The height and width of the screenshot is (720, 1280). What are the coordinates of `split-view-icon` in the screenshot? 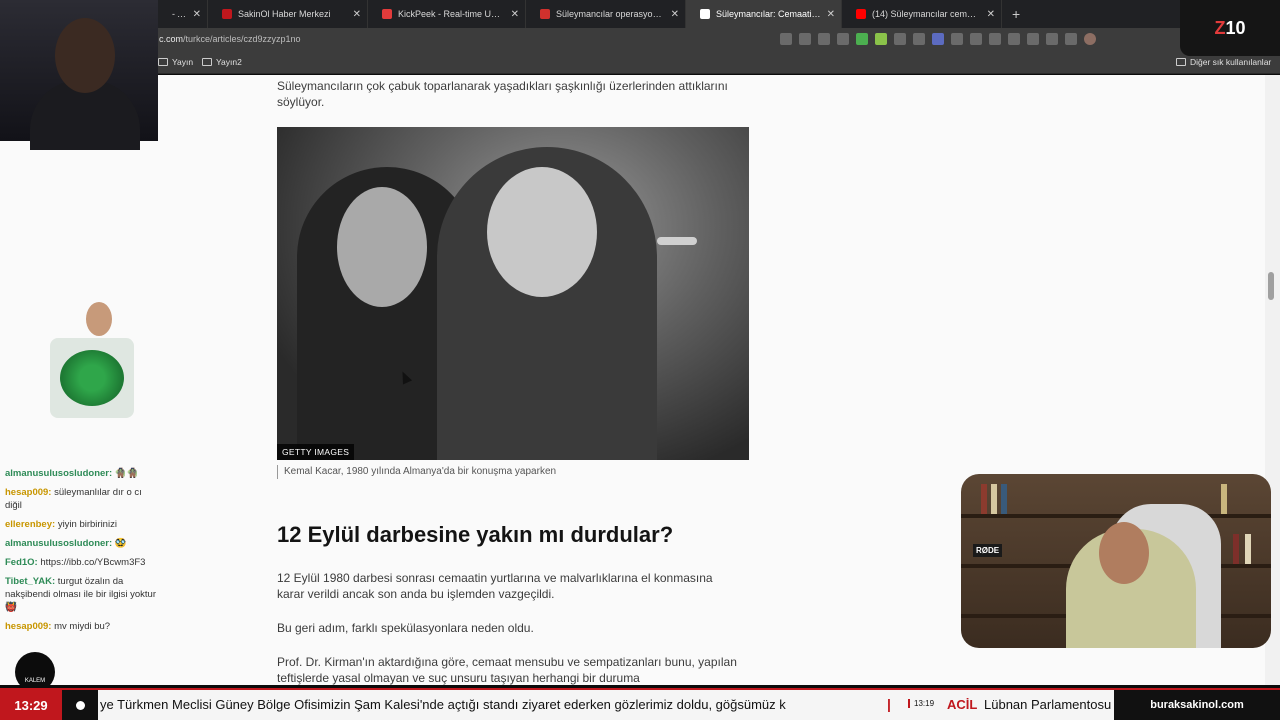 It's located at (995, 39).